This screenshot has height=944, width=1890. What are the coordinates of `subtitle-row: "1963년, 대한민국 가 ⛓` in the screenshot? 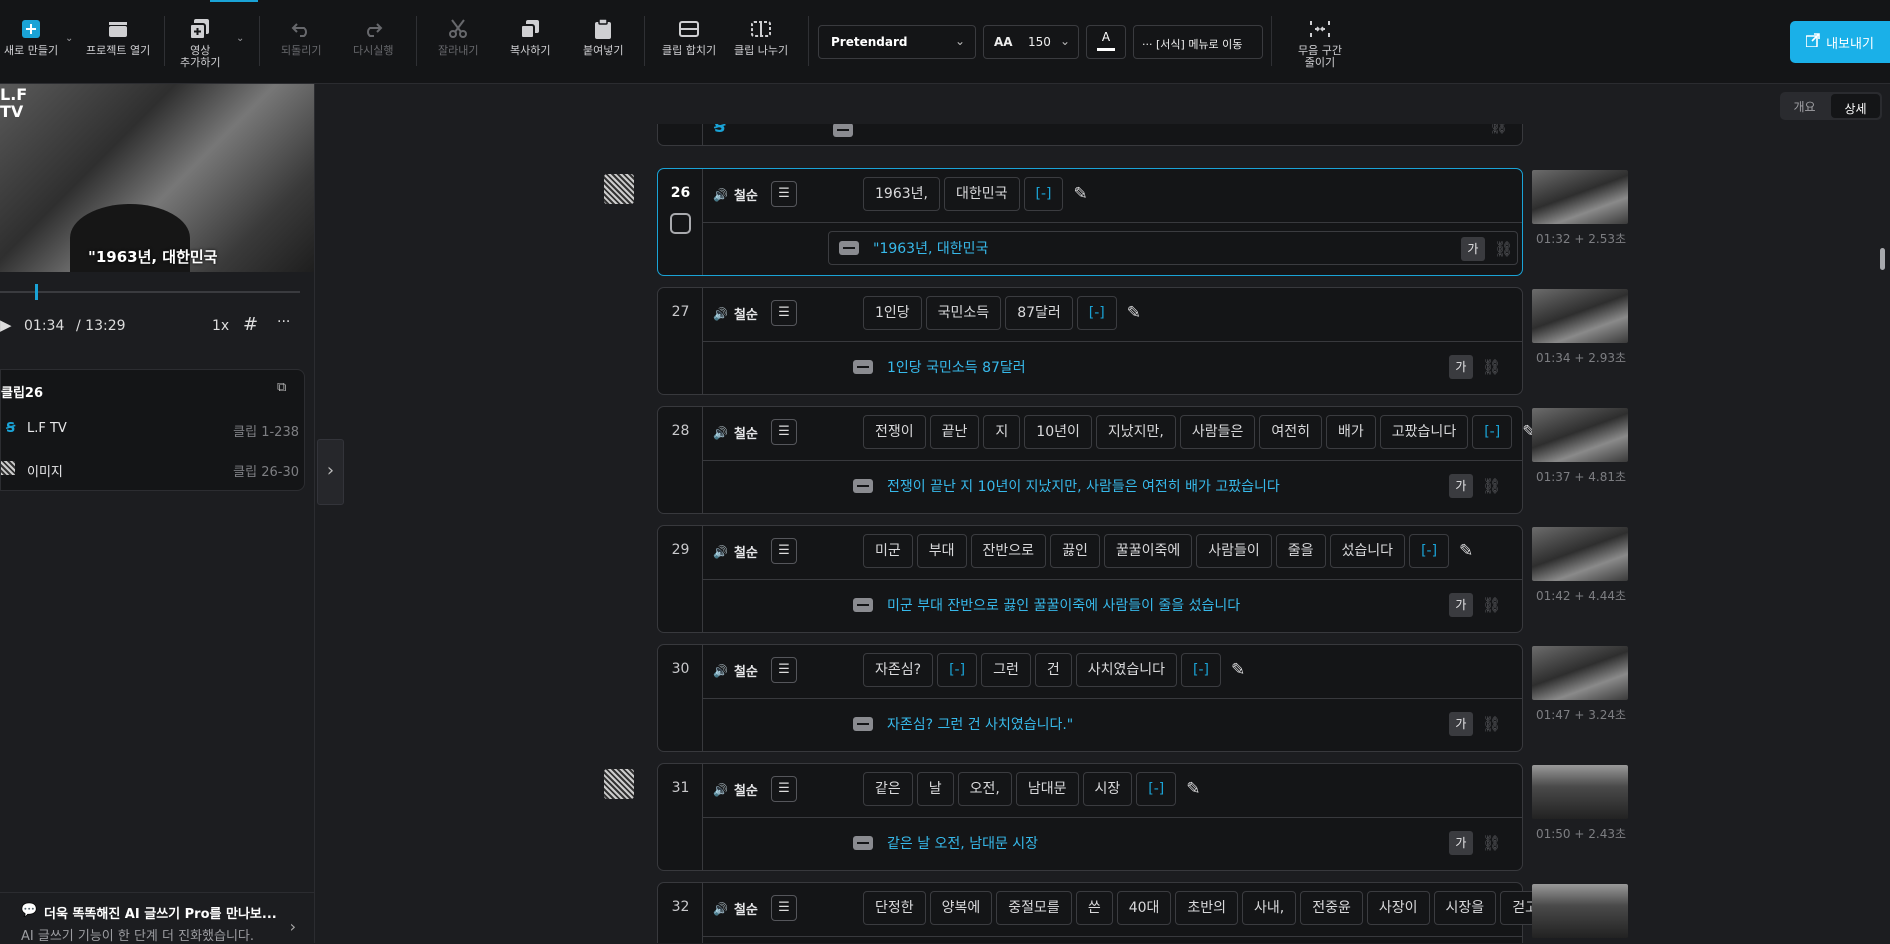 It's located at (1173, 248).